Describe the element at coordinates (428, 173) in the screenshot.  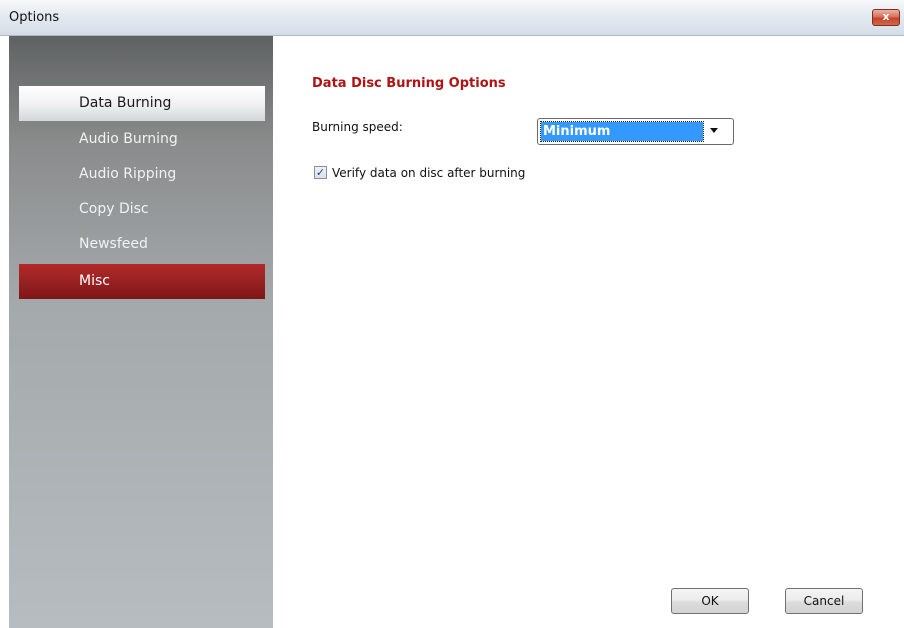
I see `verify-label: Verify data on disc after burning` at that location.